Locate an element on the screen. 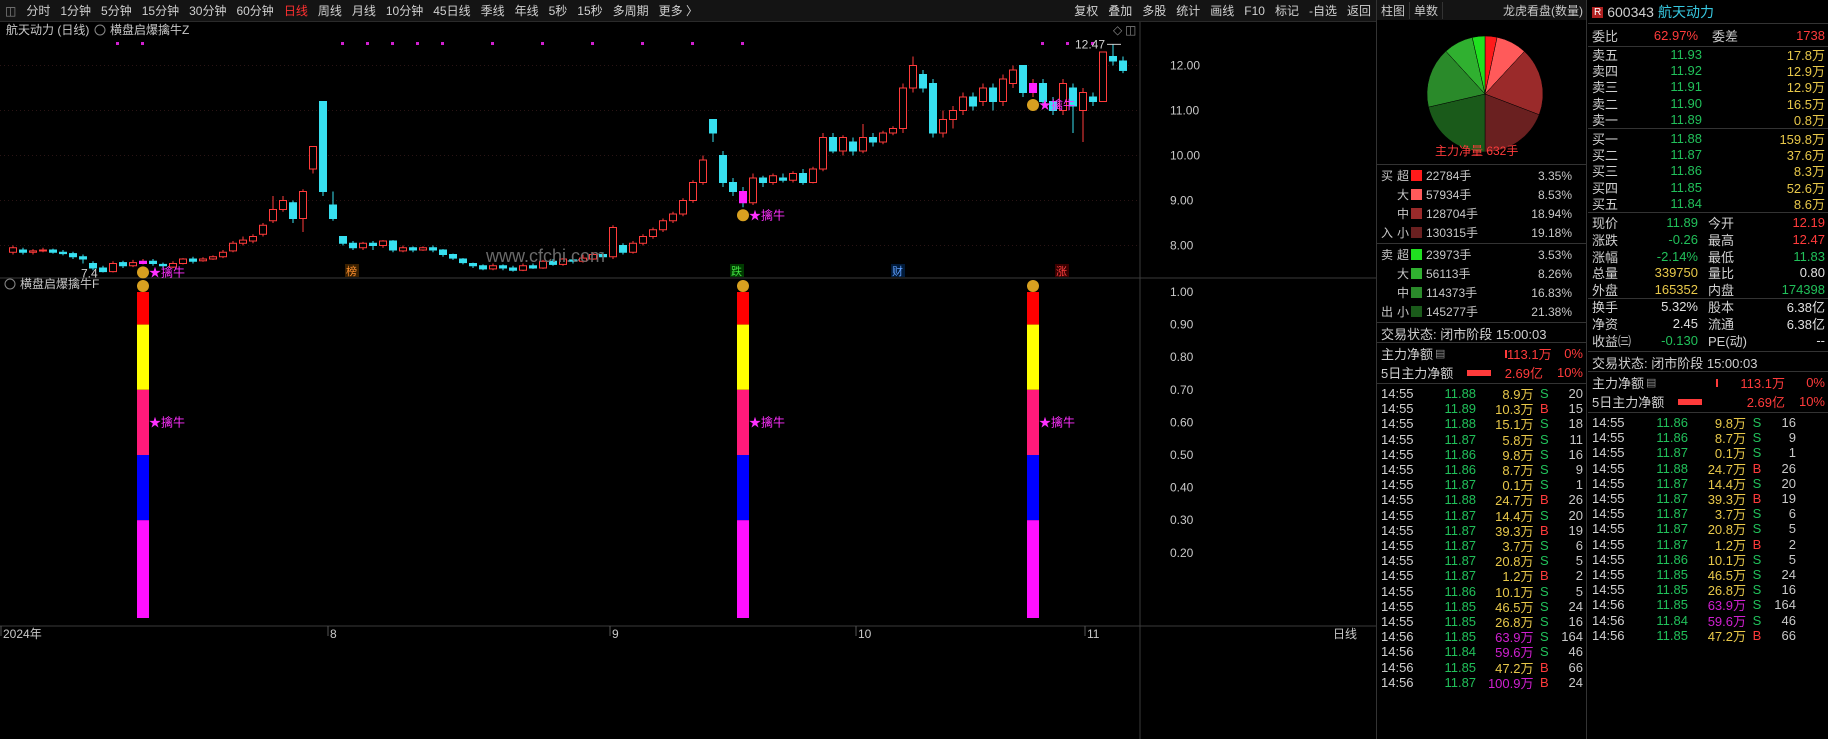  quote-value: -0.130 is located at coordinates (1679, 340).